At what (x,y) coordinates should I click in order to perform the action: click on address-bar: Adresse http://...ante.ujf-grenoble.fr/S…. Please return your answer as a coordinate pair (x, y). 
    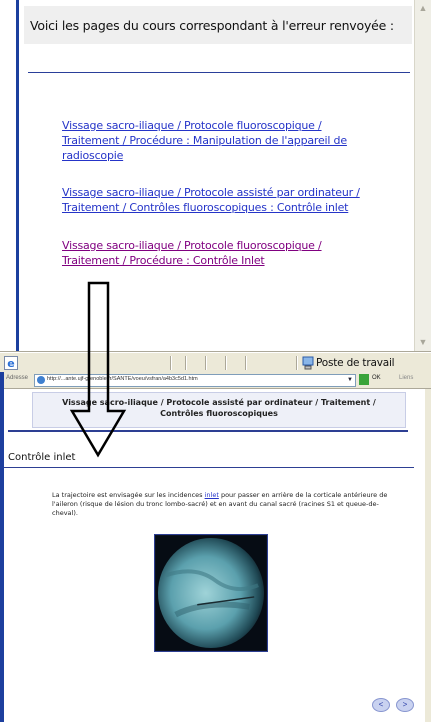
    Looking at the image, I should click on (217, 380).